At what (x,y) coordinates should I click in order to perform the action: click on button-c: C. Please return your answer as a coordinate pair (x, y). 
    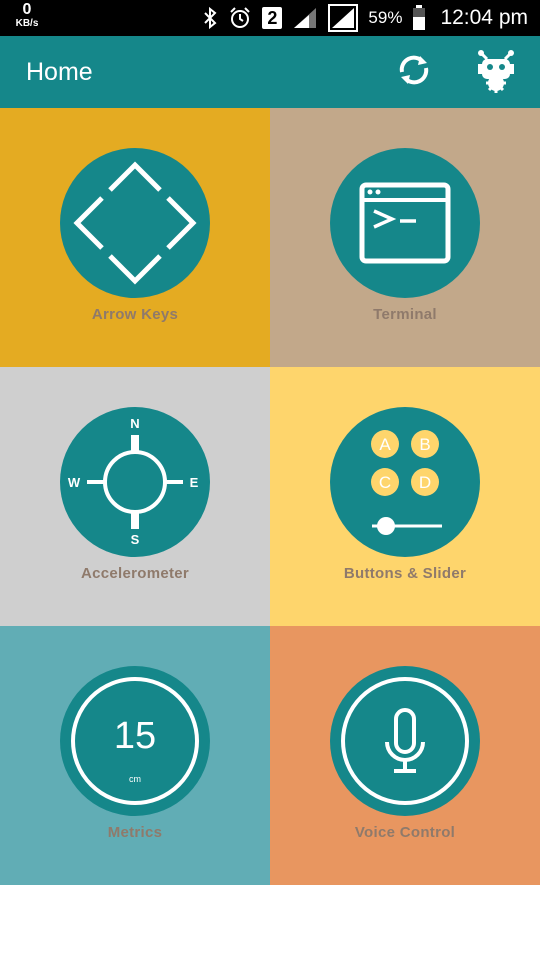
    Looking at the image, I should click on (385, 482).